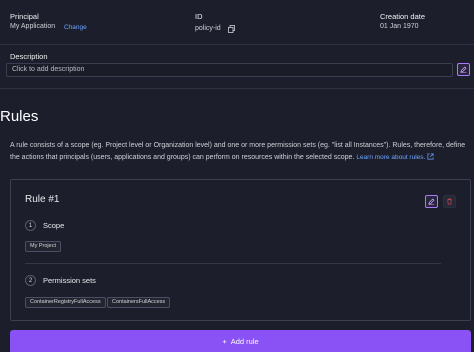  I want to click on rule-title: Rule #1, so click(42, 199).